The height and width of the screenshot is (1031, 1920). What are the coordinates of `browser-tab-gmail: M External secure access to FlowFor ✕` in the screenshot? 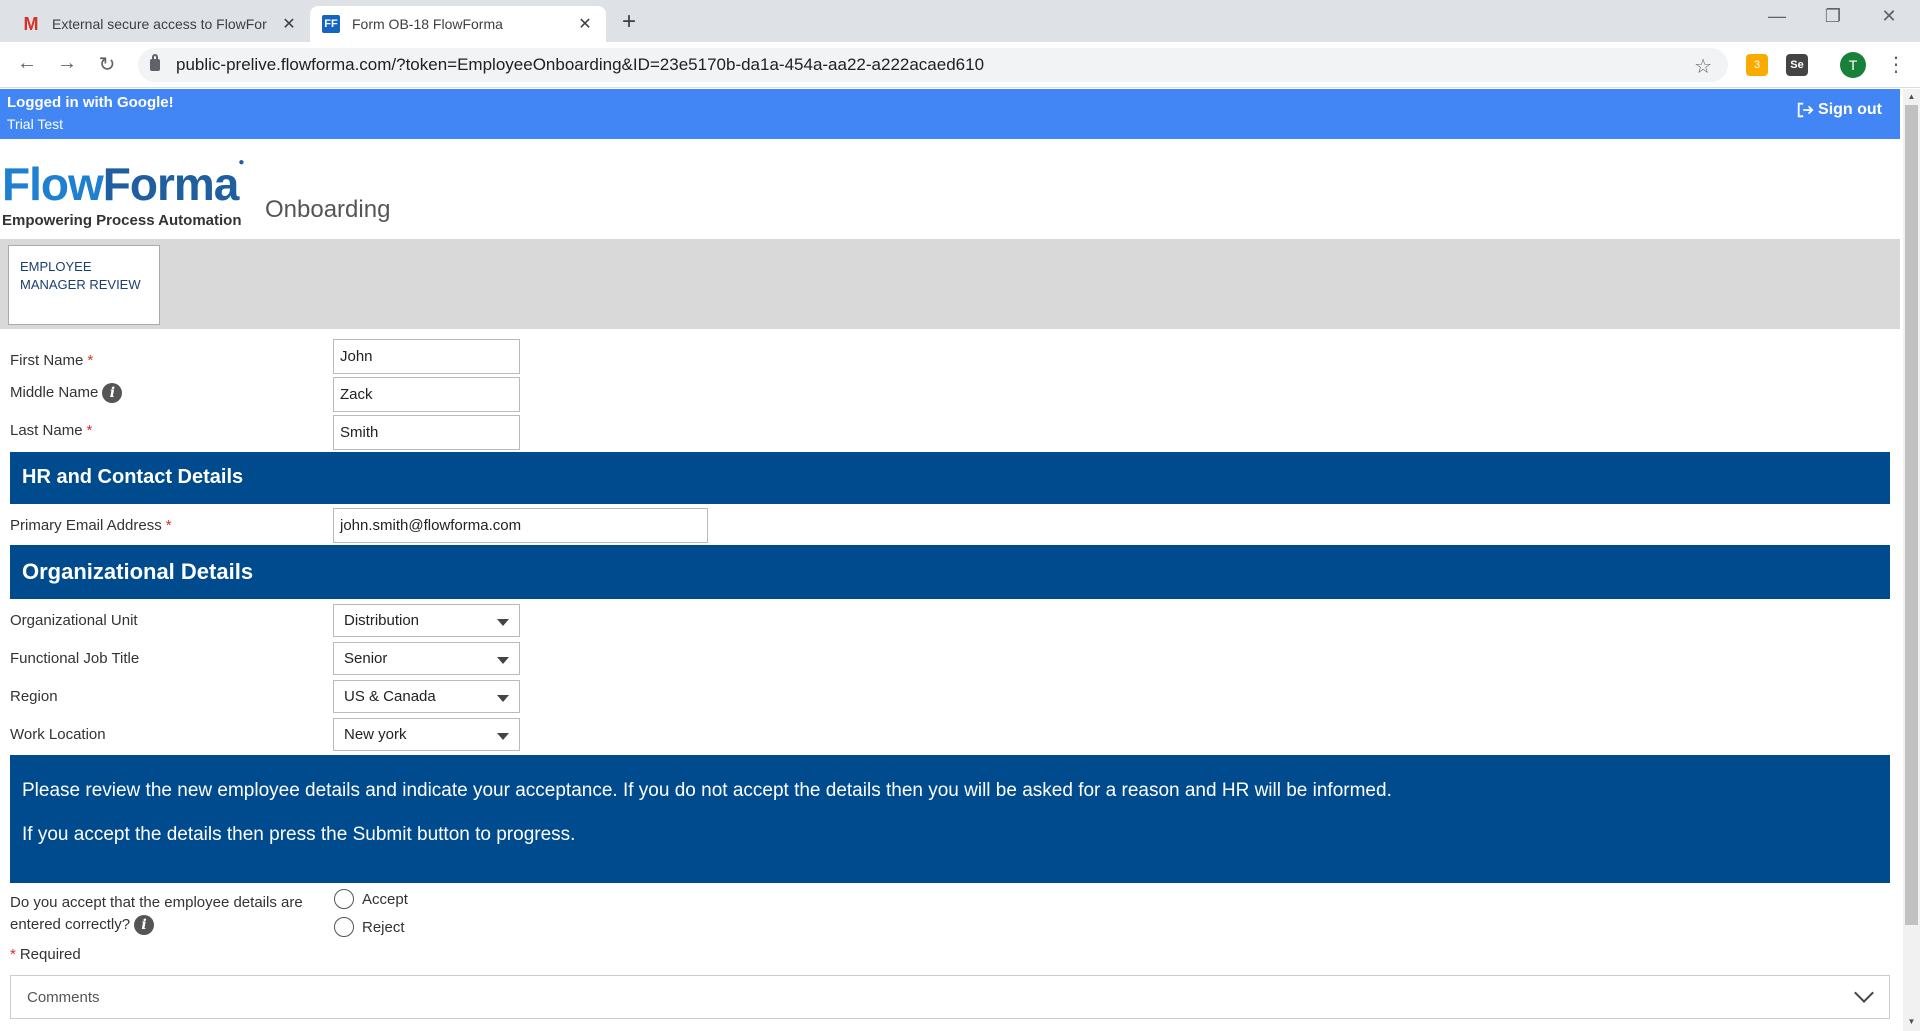 It's located at (160, 24).